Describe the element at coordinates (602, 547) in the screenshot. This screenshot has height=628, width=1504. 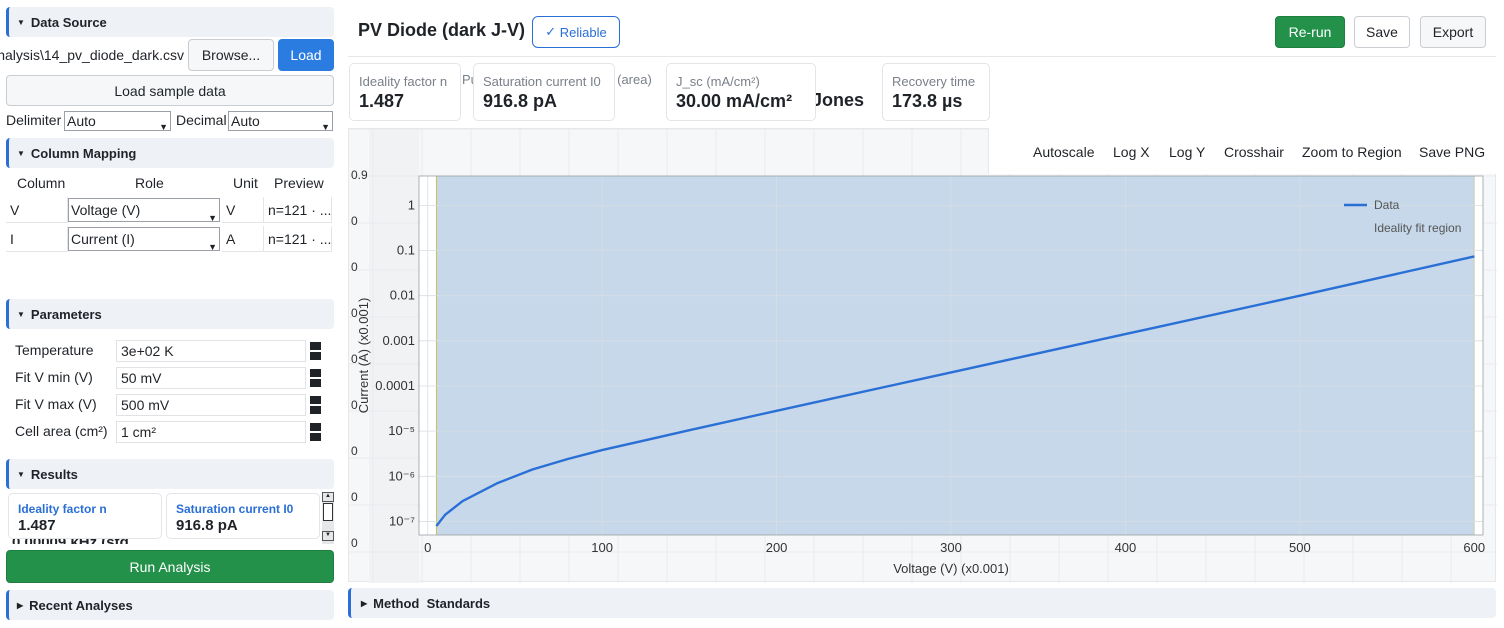
I see `x-tick-label: 100` at that location.